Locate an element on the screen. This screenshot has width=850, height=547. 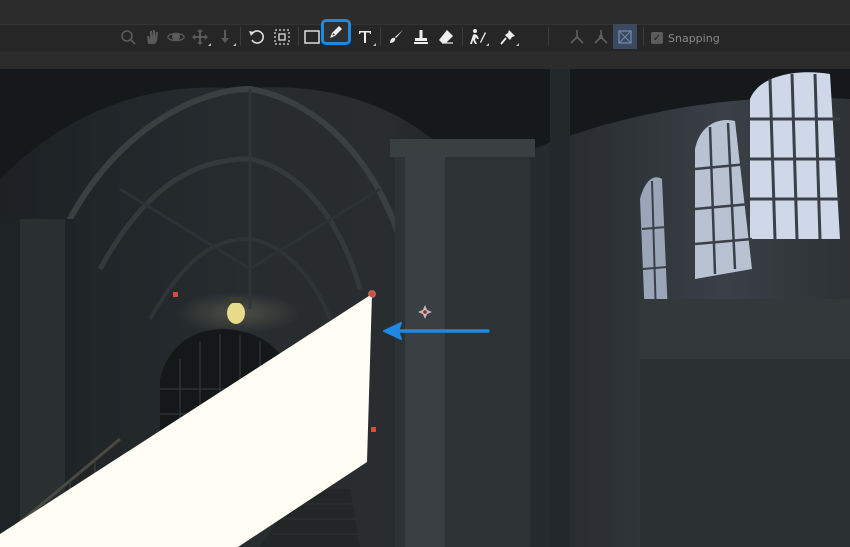
zoom-tool is located at coordinates (128, 36).